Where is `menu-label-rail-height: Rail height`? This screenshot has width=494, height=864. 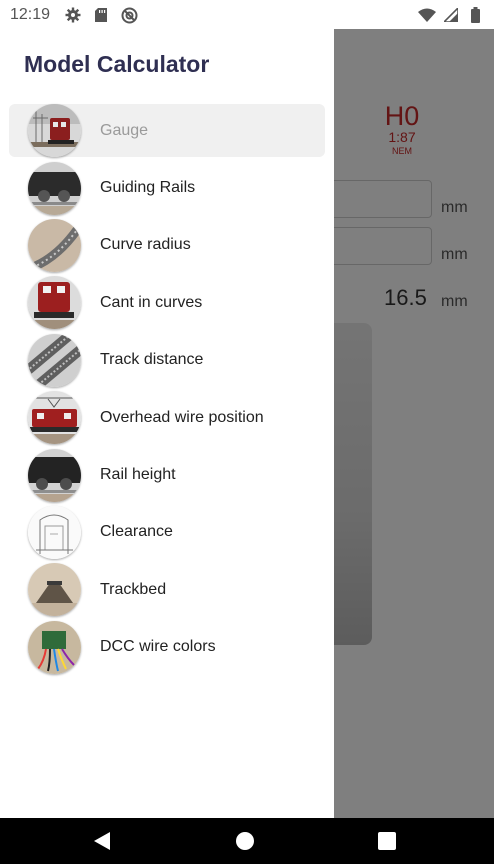
menu-label-rail-height: Rail height is located at coordinates (138, 475).